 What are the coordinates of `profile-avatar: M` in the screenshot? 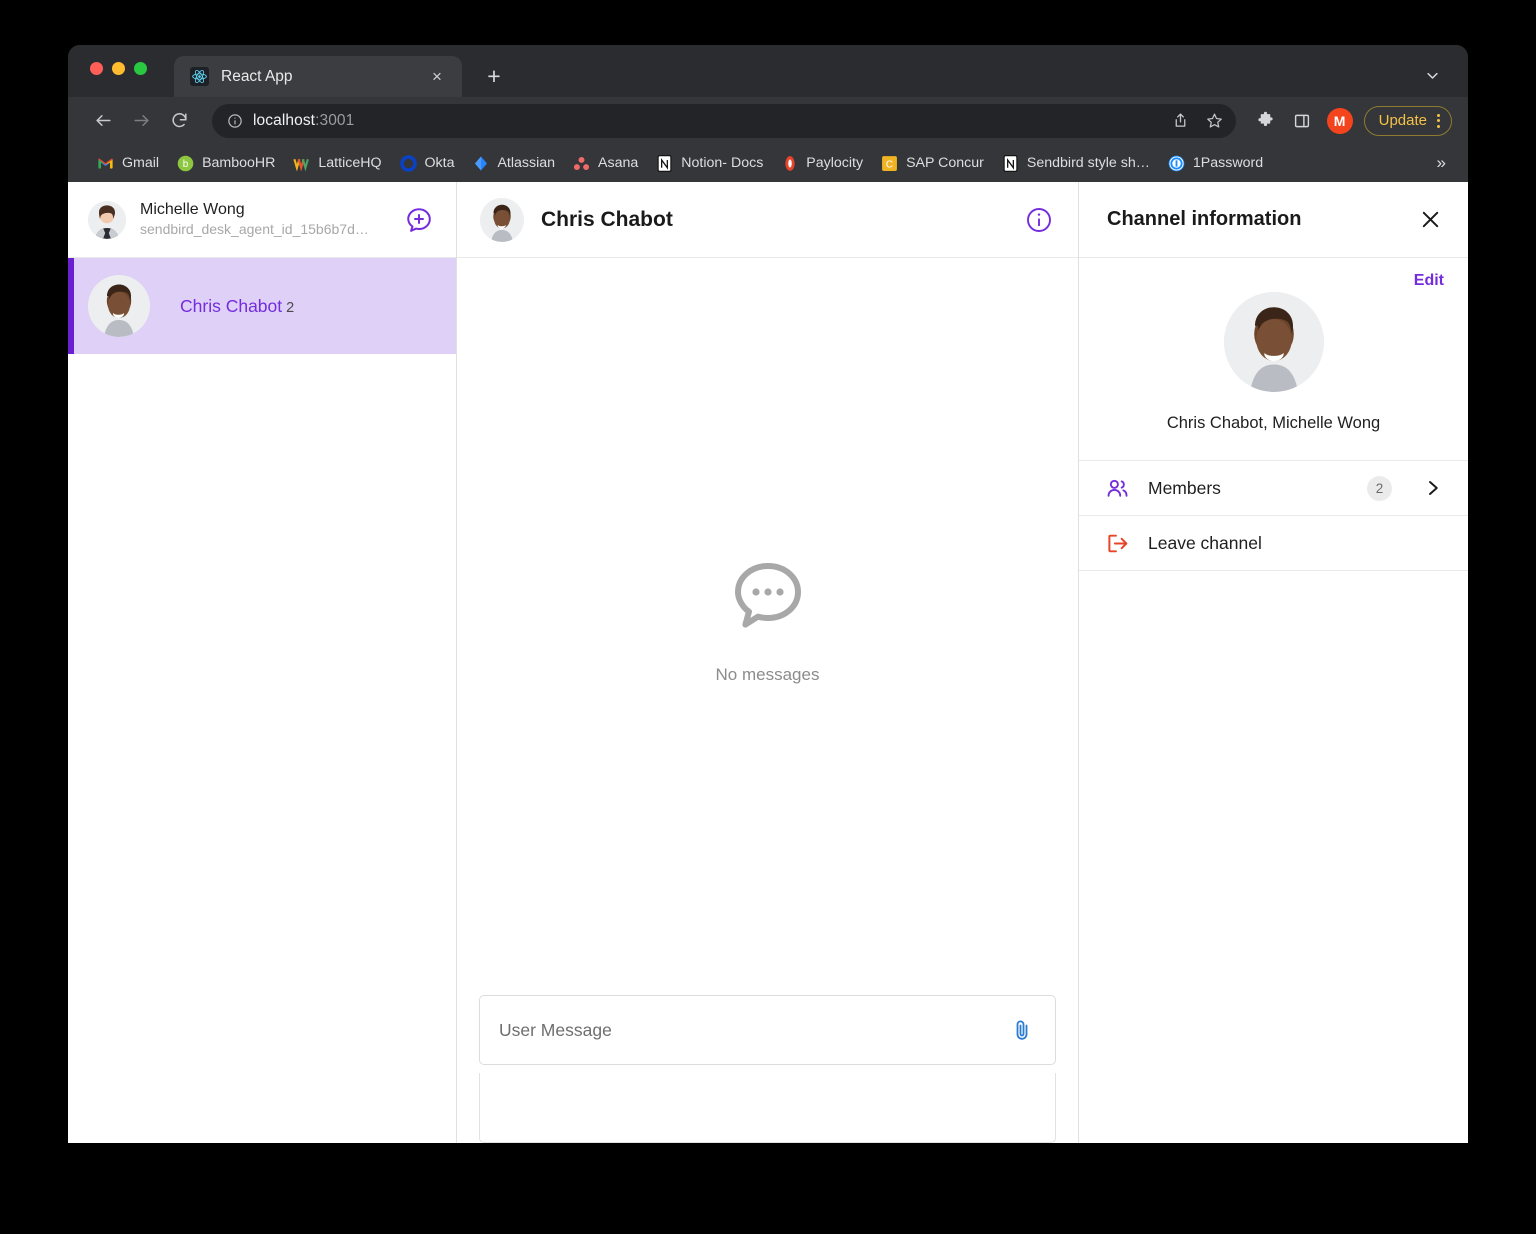 It's located at (1339, 120).